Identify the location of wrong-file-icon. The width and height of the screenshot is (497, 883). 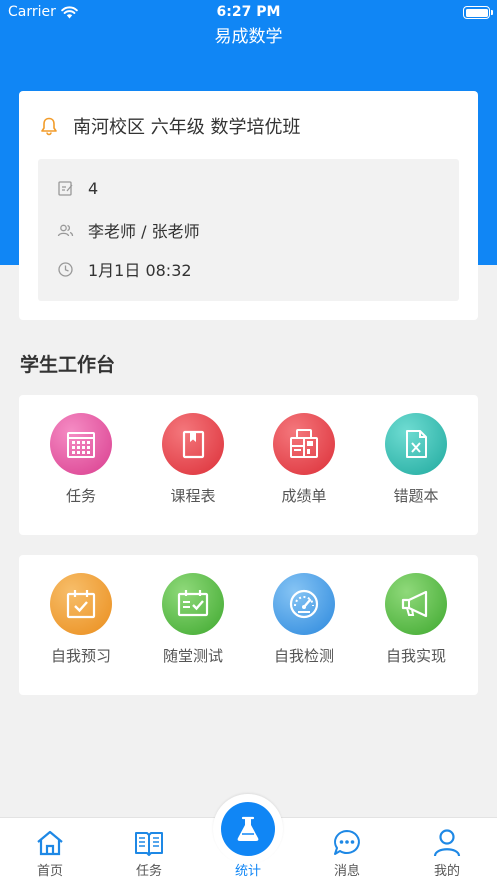
(416, 444).